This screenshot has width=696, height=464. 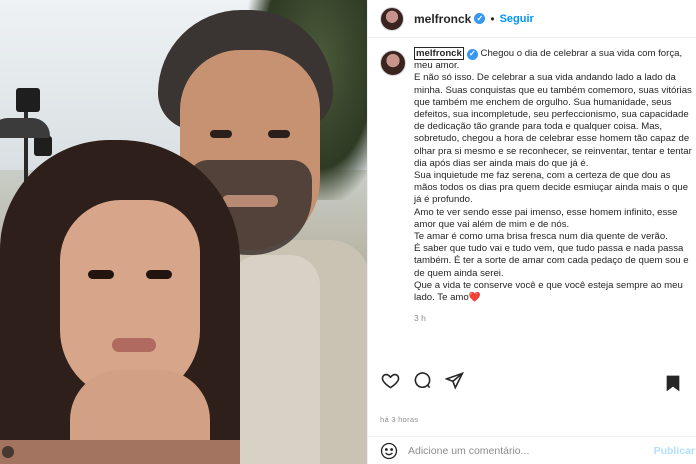 I want to click on paper-plane-icon, so click(x=454, y=380).